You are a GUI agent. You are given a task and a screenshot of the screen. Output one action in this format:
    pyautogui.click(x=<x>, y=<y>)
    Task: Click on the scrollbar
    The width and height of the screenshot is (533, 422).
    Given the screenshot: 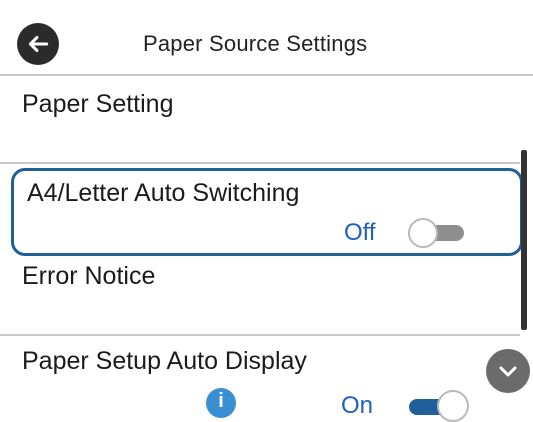 What is the action you would take?
    pyautogui.click(x=524, y=240)
    